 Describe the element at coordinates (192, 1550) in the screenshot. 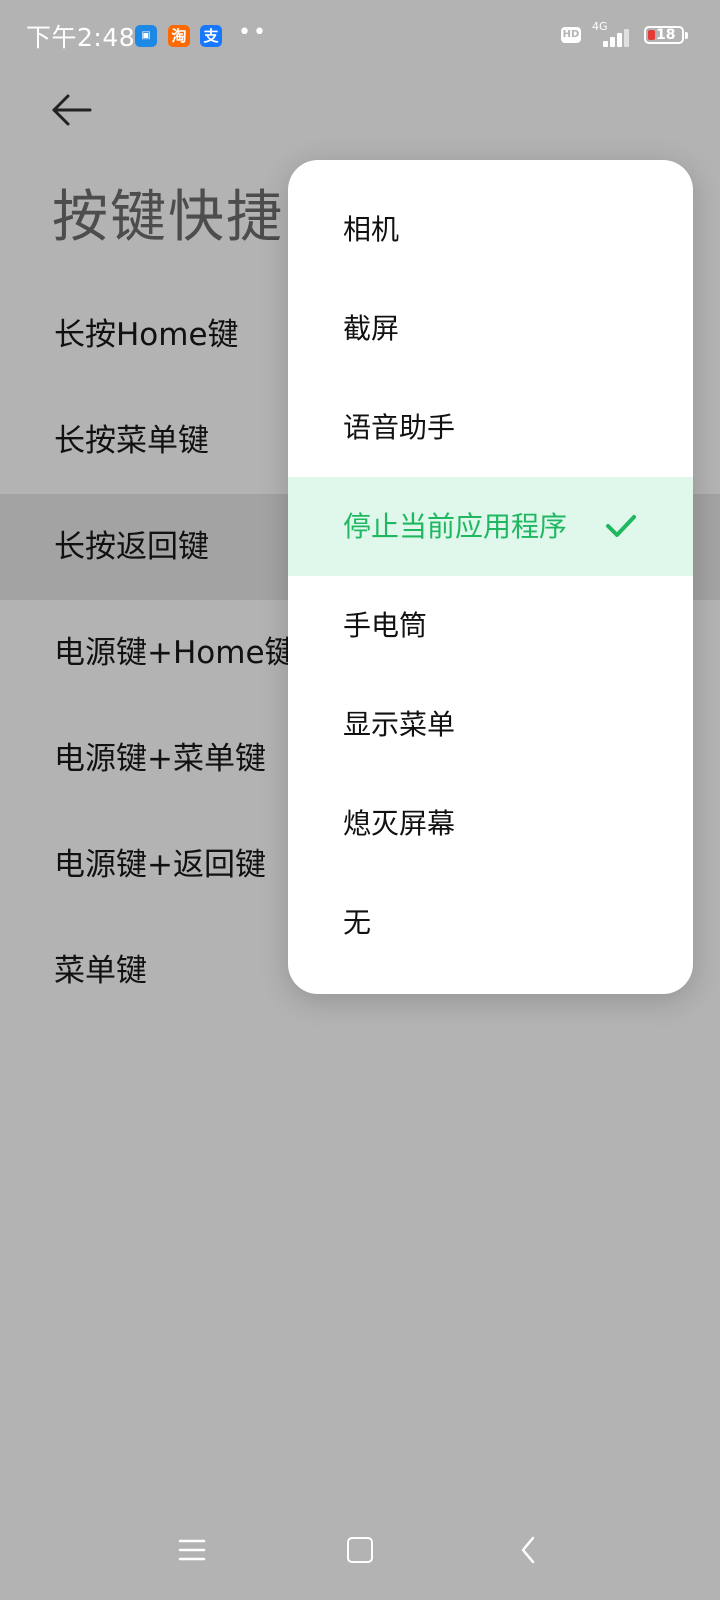

I see `menu-lines-icon` at that location.